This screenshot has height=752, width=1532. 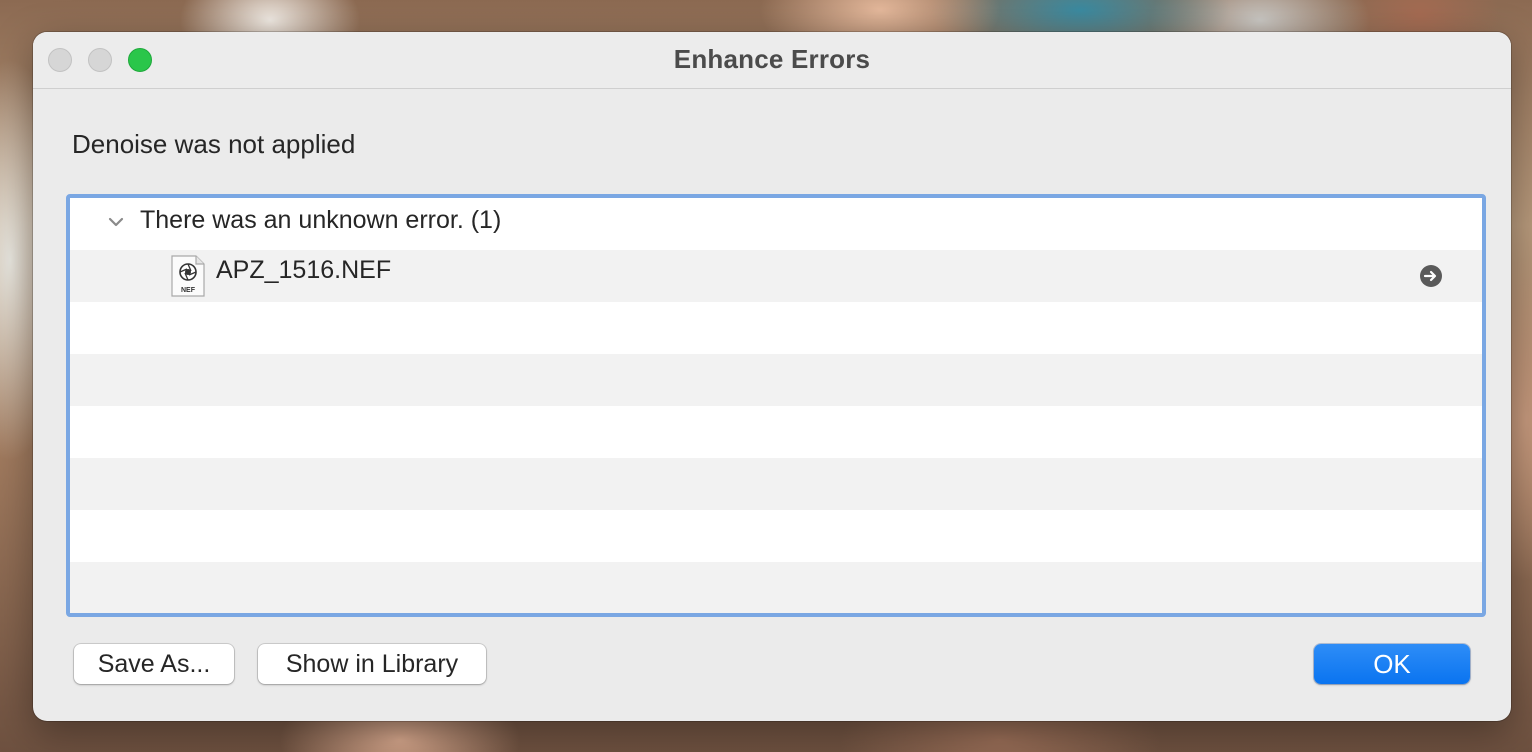 What do you see at coordinates (372, 664) in the screenshot?
I see `show-in-library-button: Show in Library` at bounding box center [372, 664].